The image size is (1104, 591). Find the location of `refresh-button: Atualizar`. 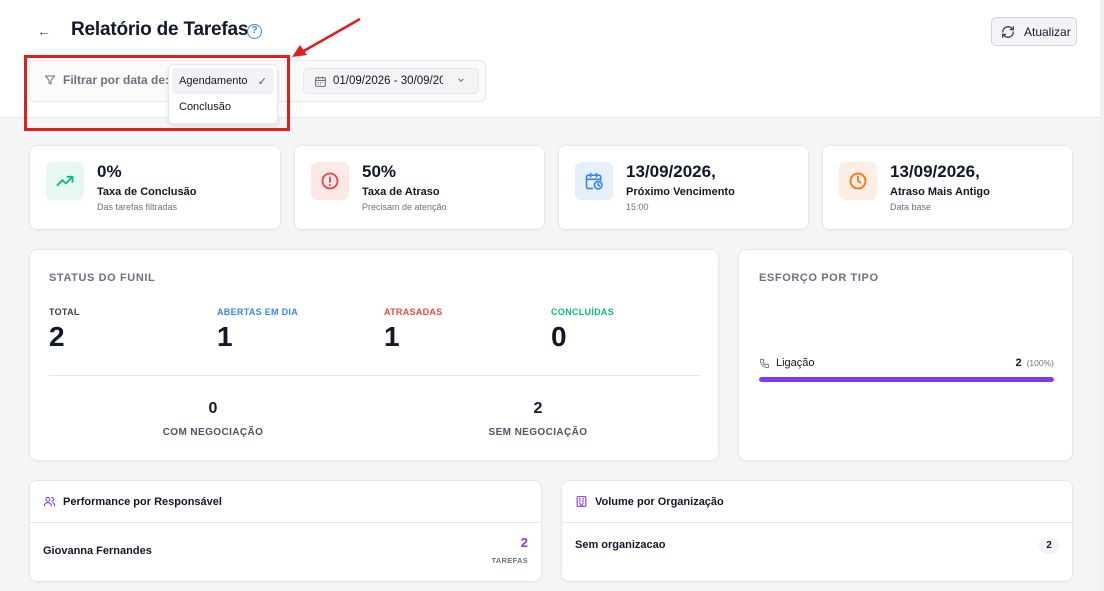

refresh-button: Atualizar is located at coordinates (1034, 31).